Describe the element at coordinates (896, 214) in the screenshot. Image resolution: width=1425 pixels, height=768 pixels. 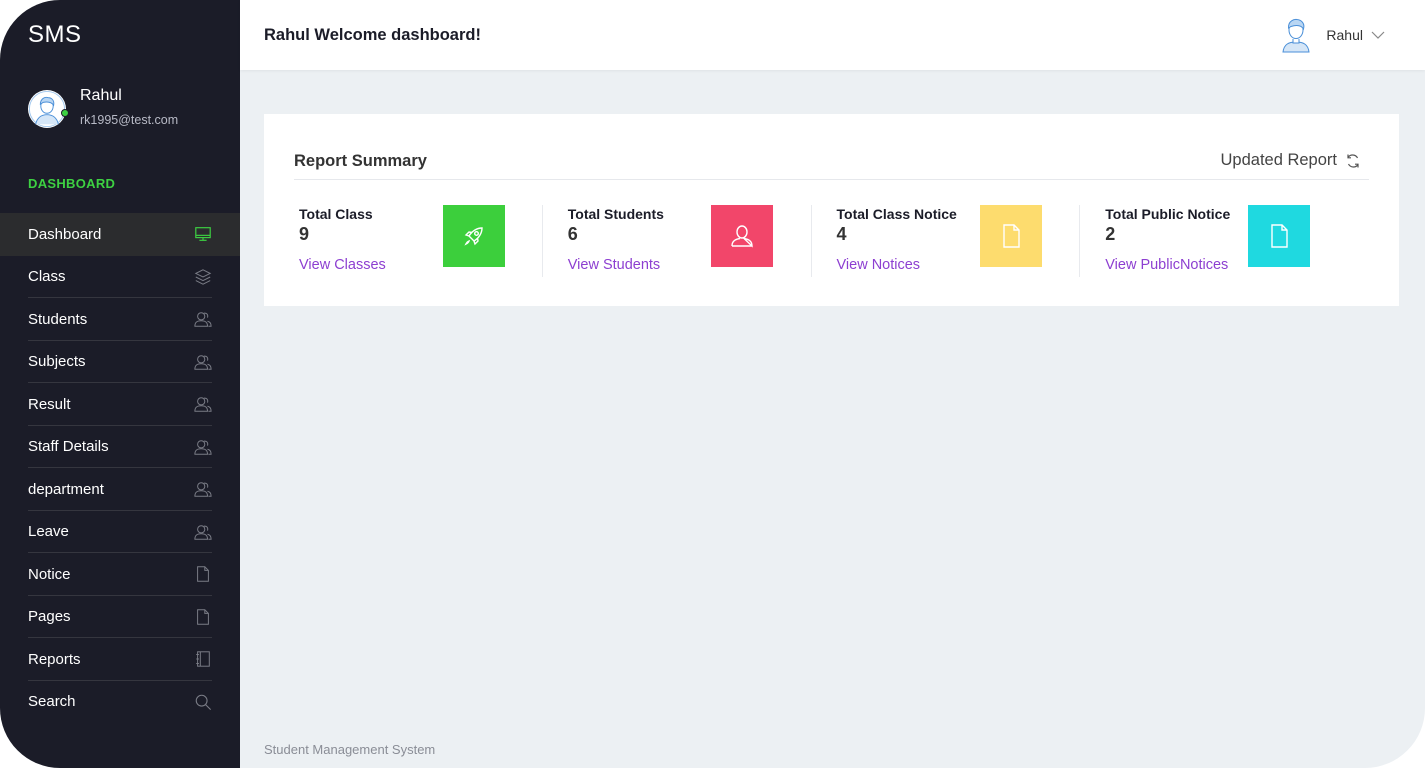
I see `stat-label: Total Class Notice` at that location.